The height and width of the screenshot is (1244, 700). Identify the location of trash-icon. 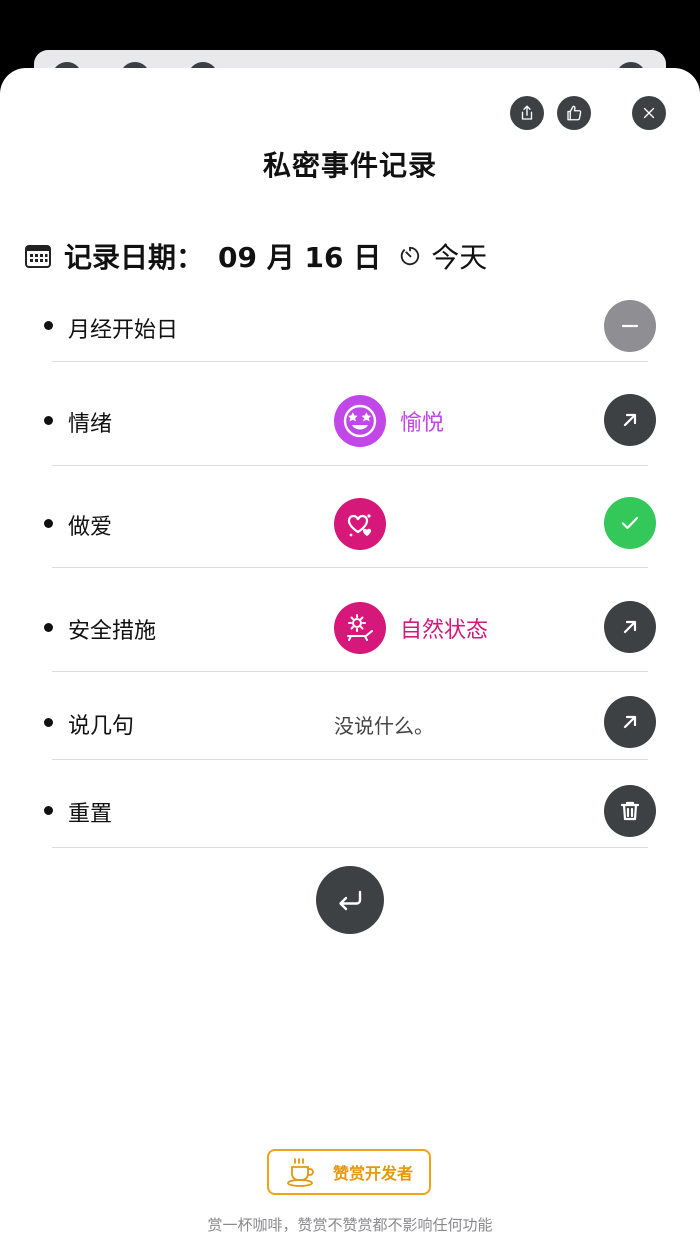
(630, 811).